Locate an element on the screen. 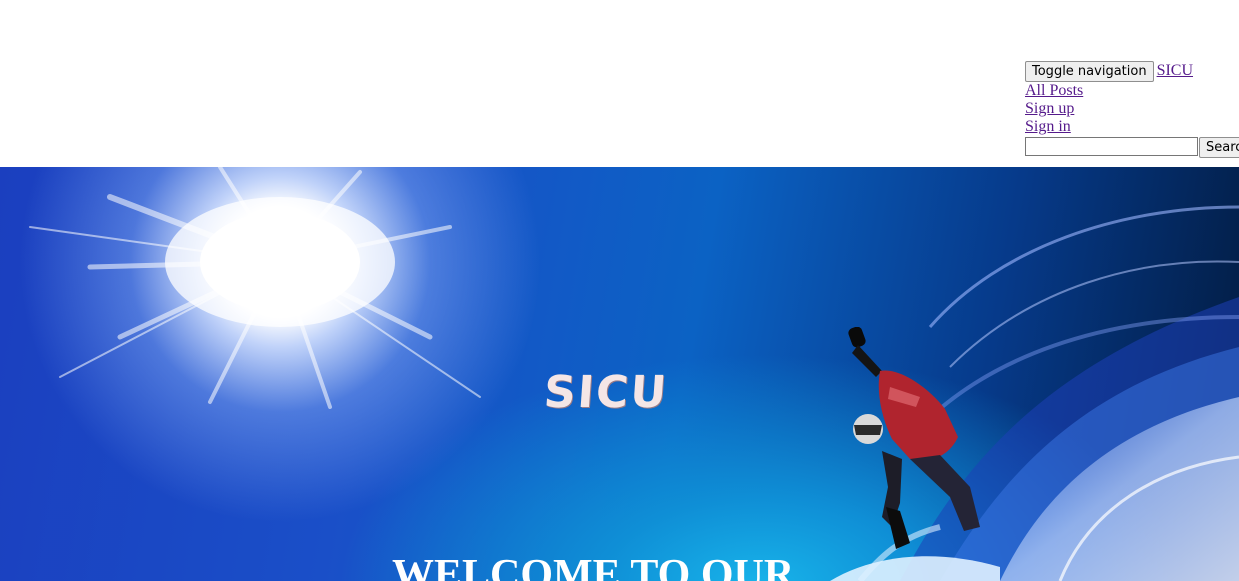  nav-links: All Posts Sign up Sign in is located at coordinates (1132, 109).